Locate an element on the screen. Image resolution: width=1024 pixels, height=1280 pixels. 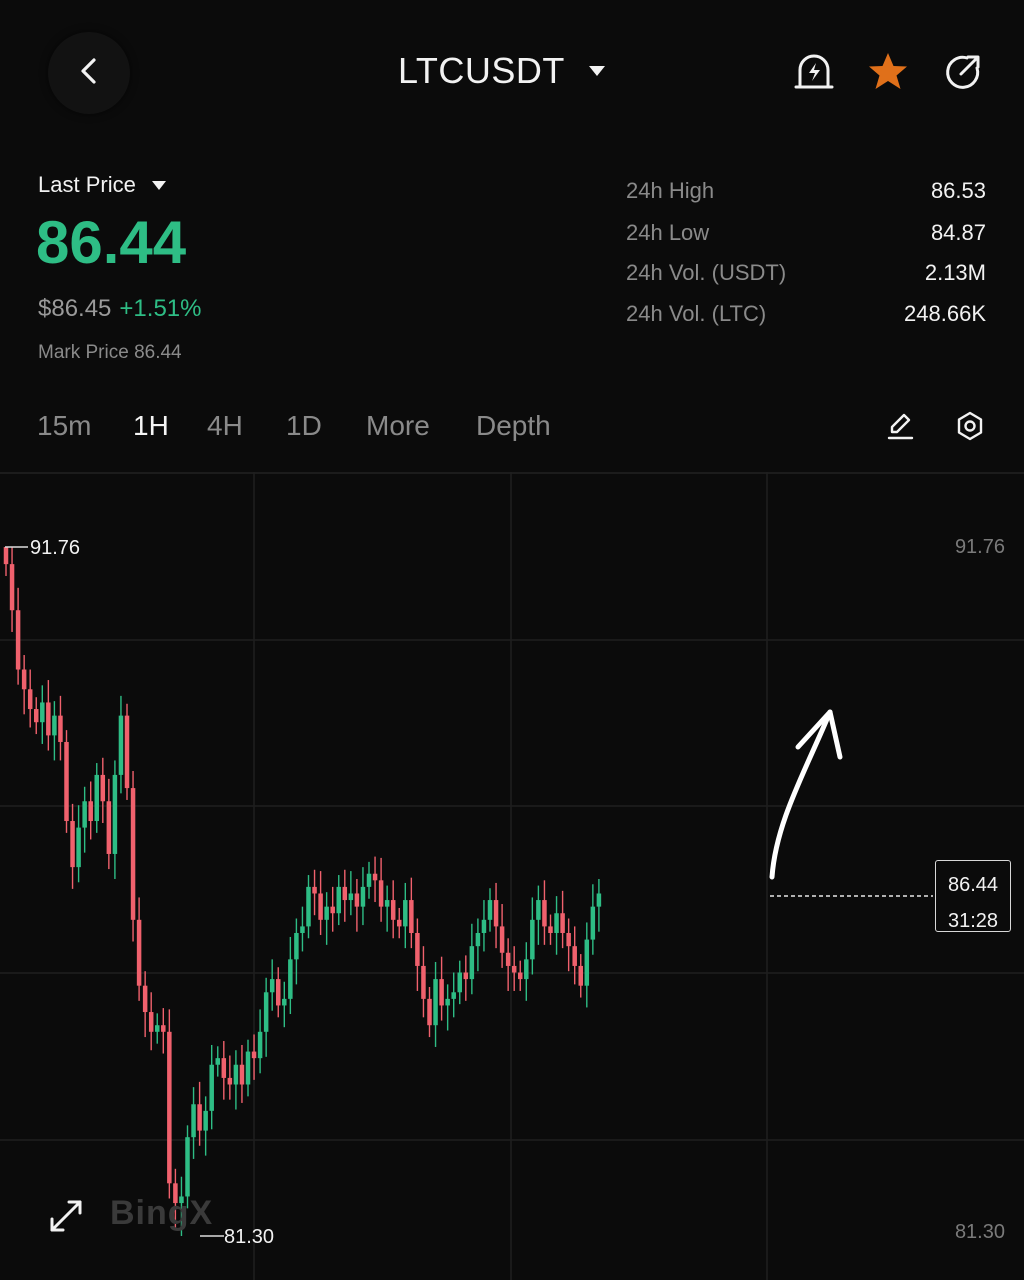
last-price-dropdown: Last Price is located at coordinates (102, 185).